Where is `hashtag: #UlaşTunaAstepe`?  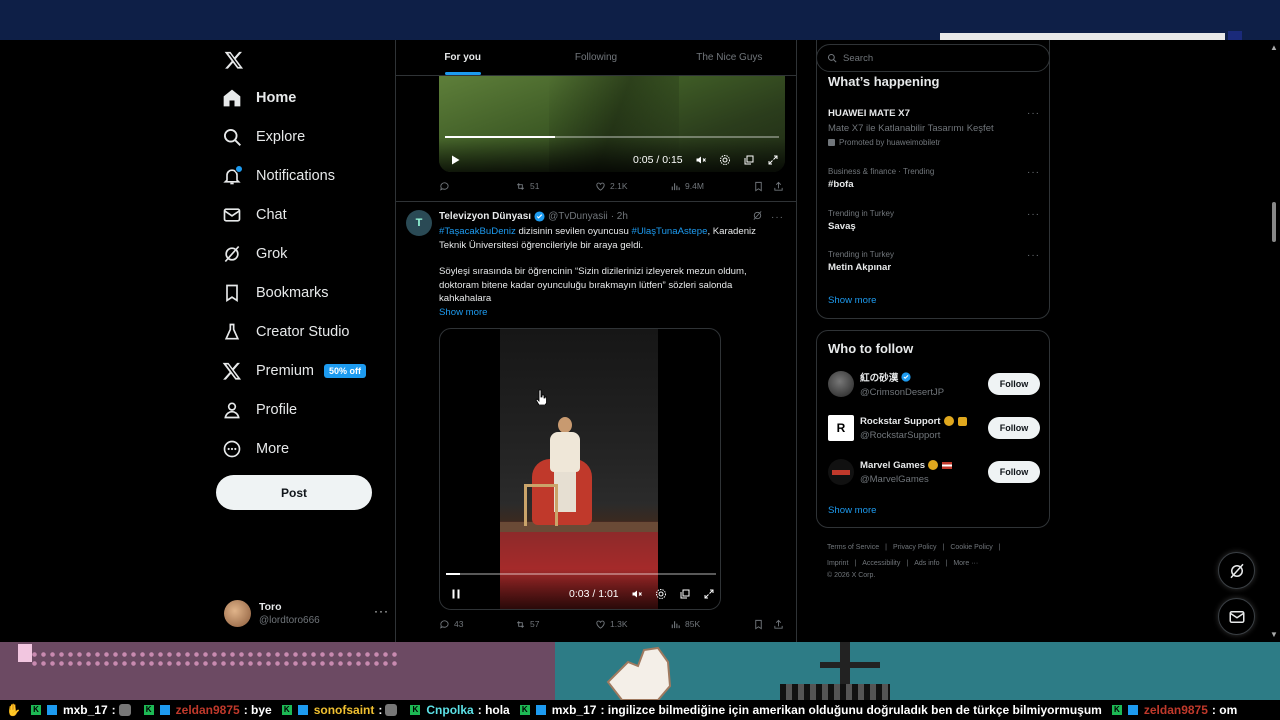 hashtag: #UlaşTunaAstepe is located at coordinates (670, 231).